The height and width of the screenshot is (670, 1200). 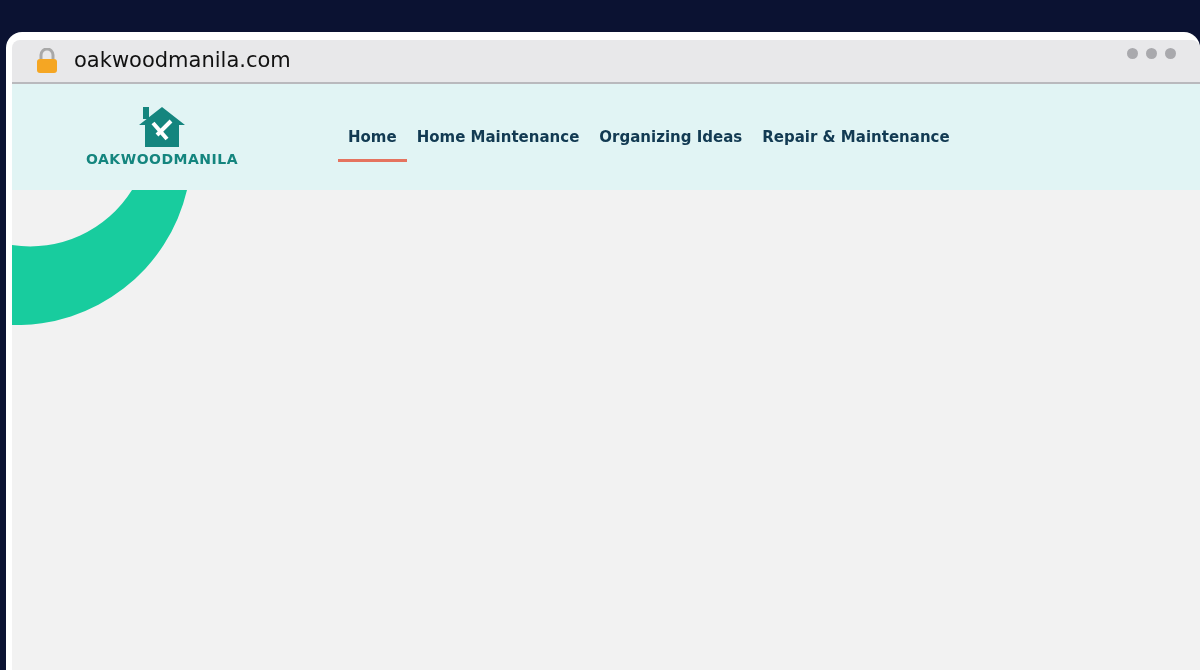 What do you see at coordinates (182, 61) in the screenshot?
I see `url-text: oakwoodmanila.com` at bounding box center [182, 61].